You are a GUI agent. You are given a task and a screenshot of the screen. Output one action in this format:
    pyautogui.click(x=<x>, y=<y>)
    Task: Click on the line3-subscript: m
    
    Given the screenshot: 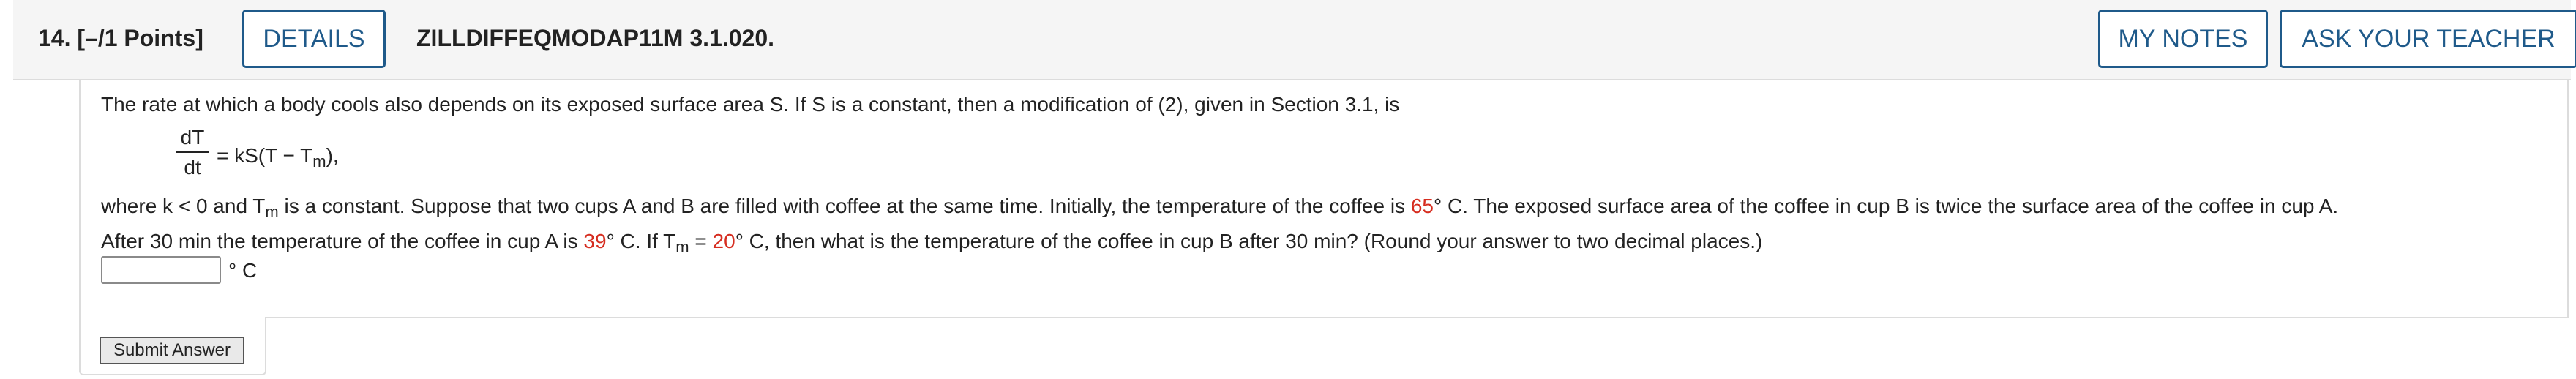 What is the action you would take?
    pyautogui.click(x=272, y=212)
    